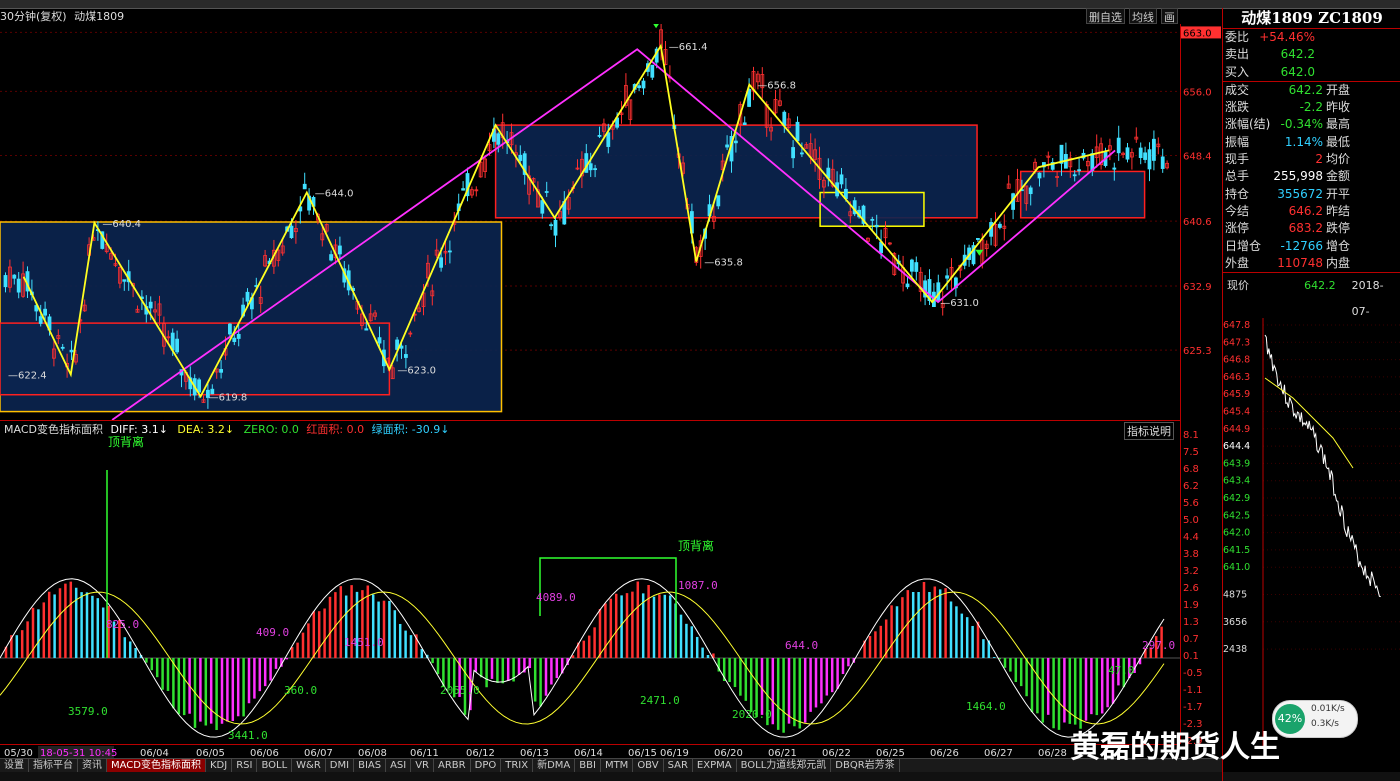  I want to click on pivot-price-label: —644.0, so click(334, 194).